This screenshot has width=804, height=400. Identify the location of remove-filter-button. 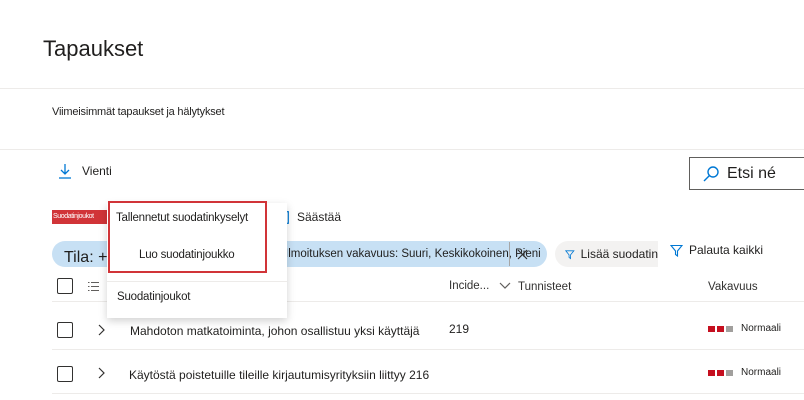
(522, 254).